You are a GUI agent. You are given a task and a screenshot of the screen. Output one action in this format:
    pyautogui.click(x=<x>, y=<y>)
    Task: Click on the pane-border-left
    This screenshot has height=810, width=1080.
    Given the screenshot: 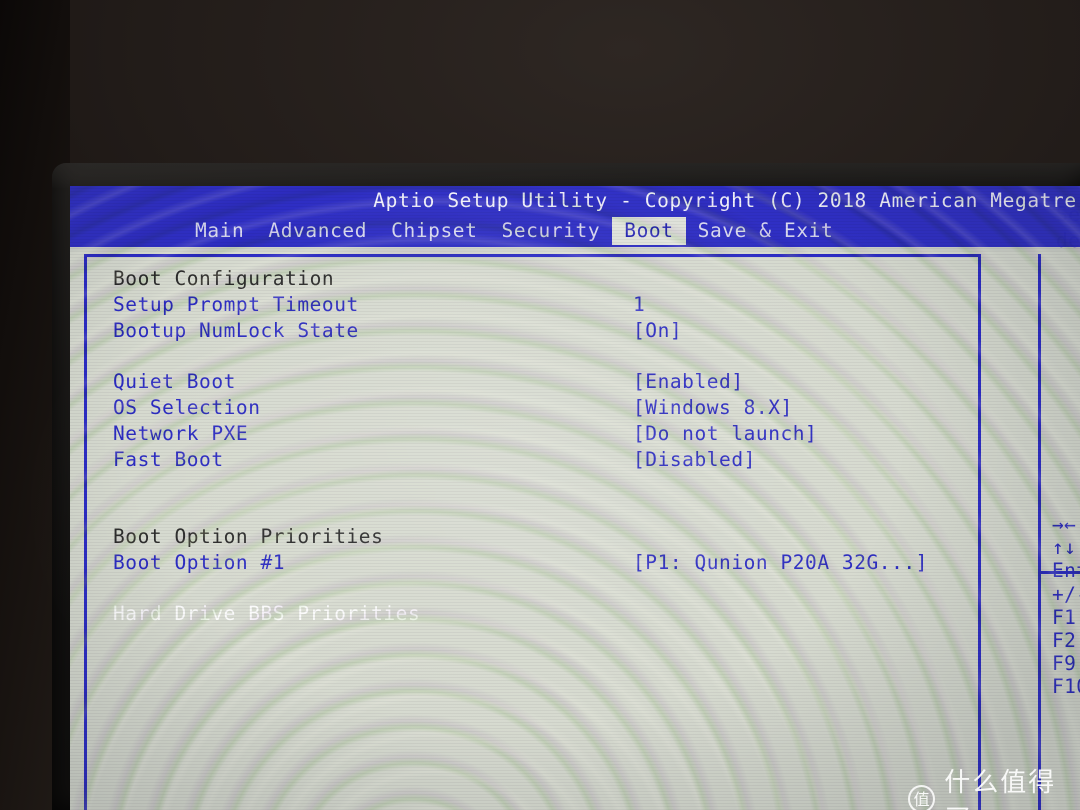 What is the action you would take?
    pyautogui.click(x=85, y=532)
    